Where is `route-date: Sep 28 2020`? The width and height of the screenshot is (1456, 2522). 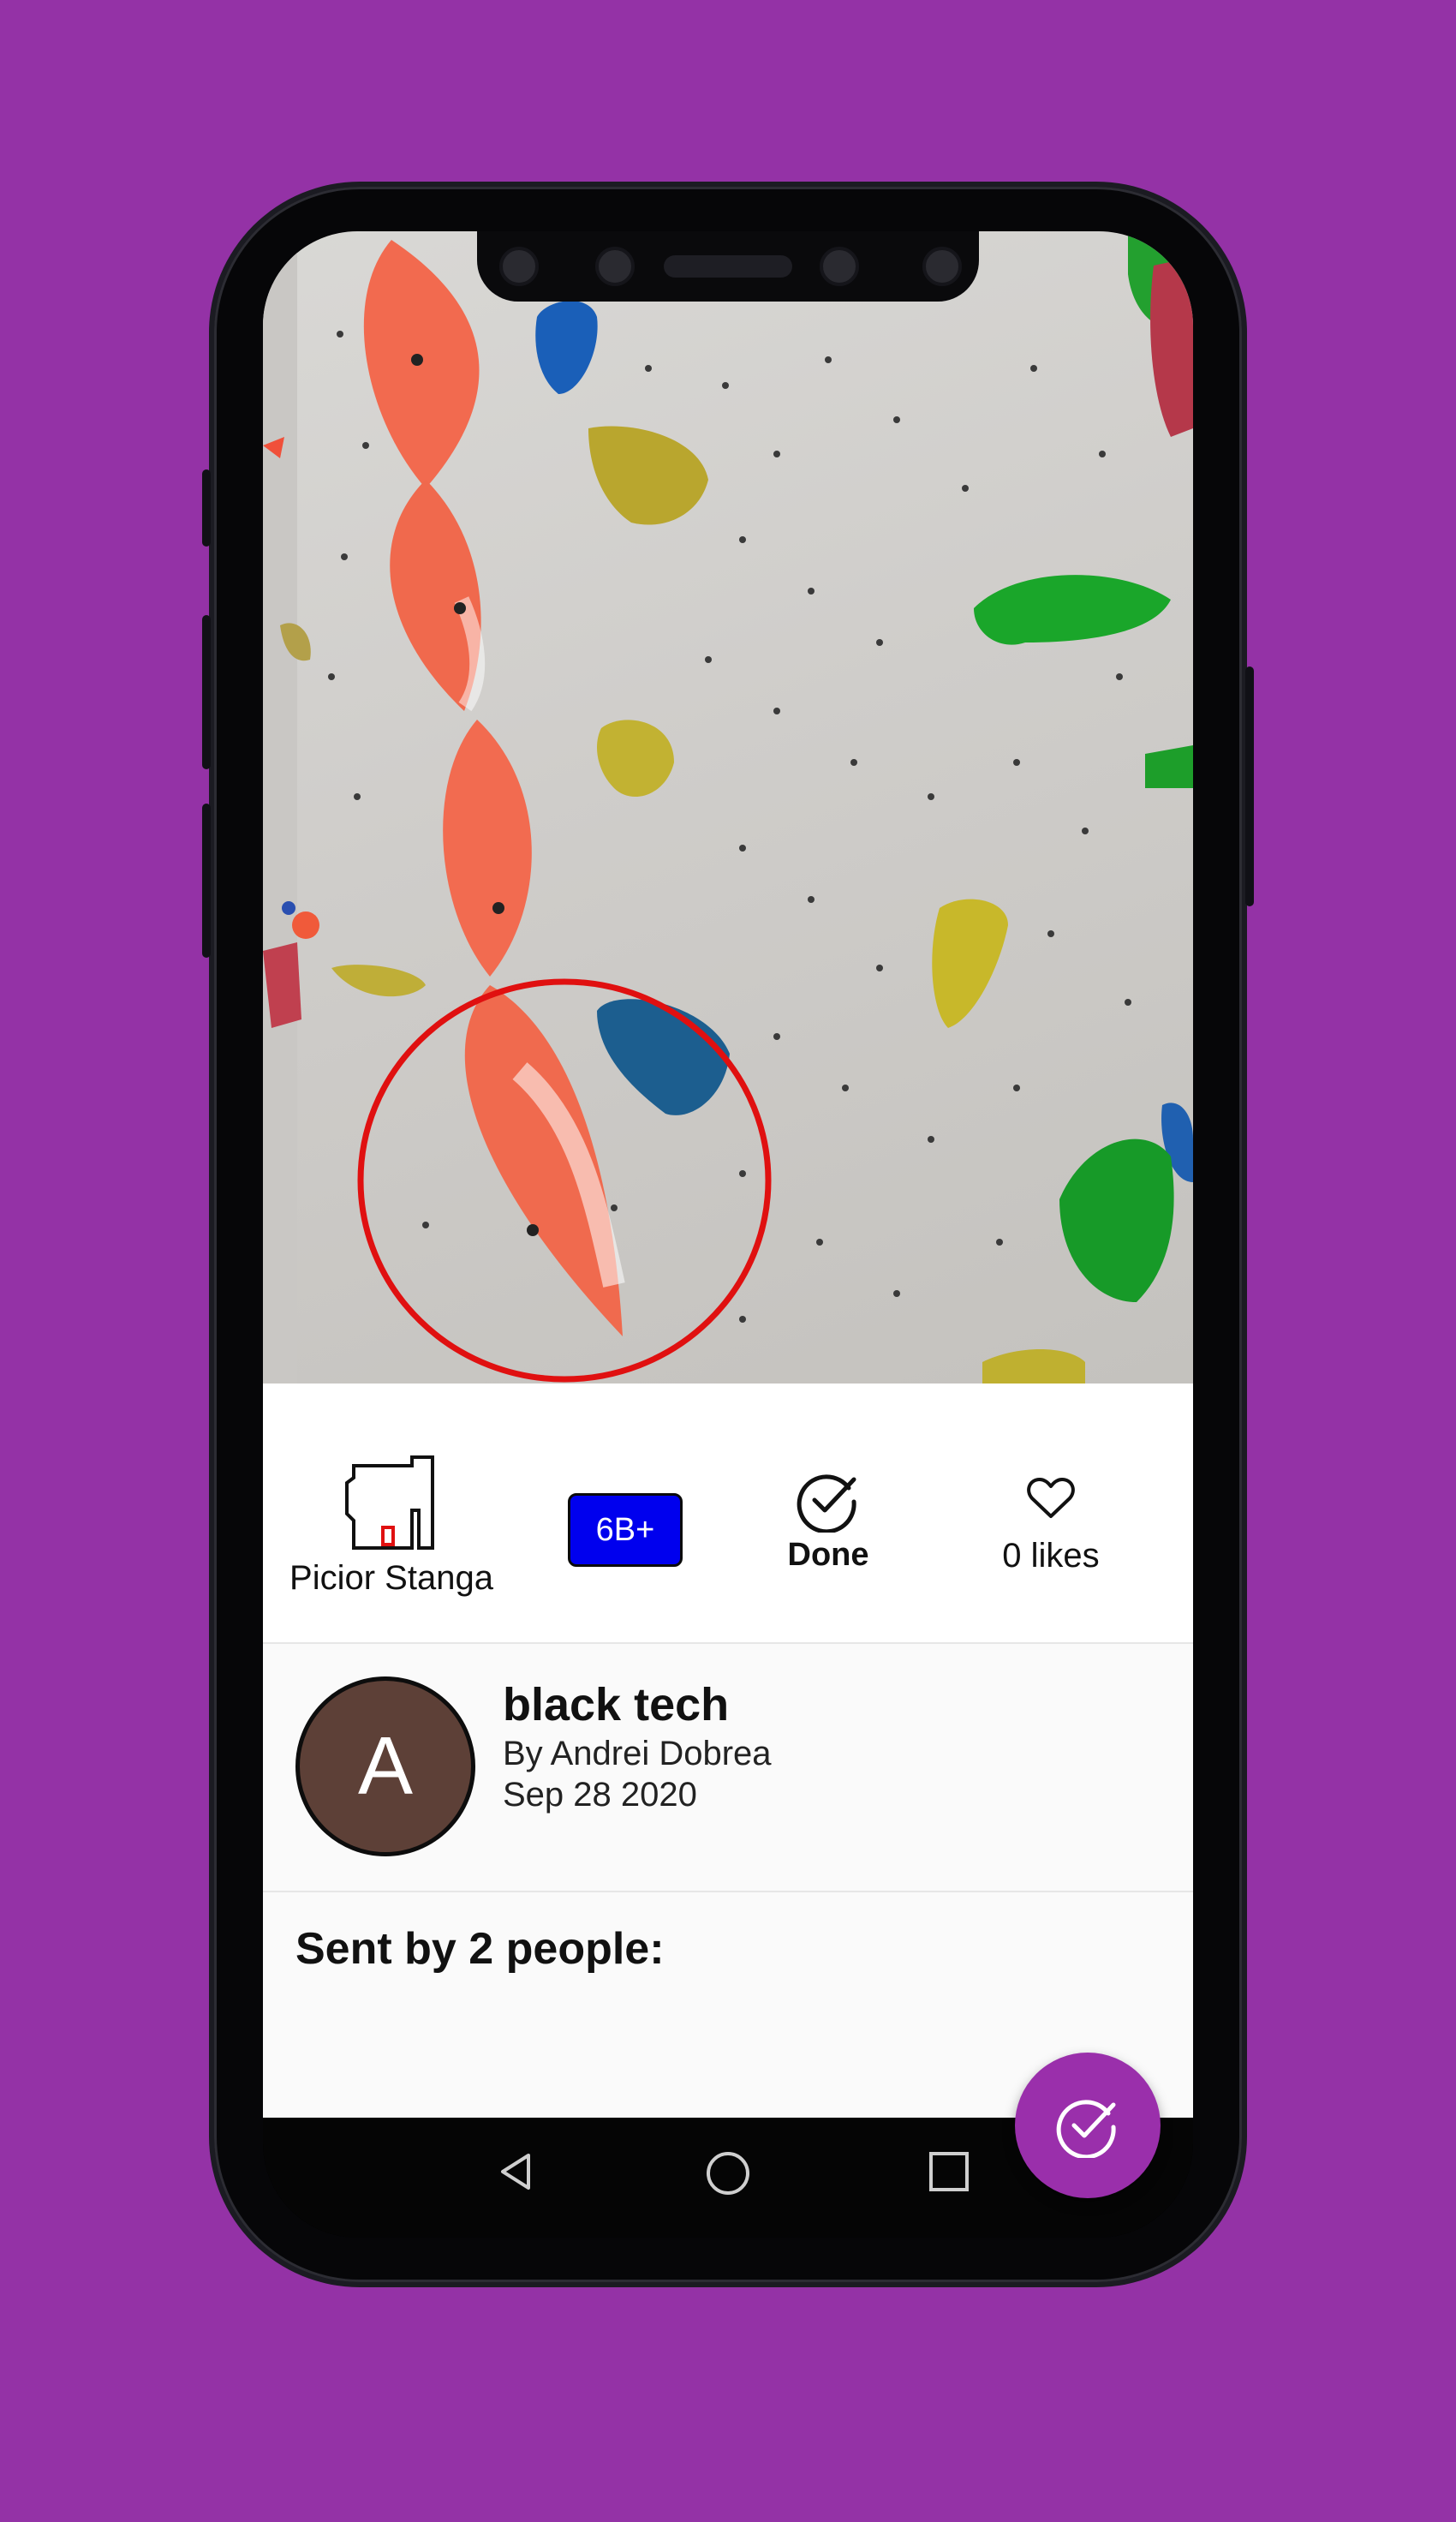 route-date: Sep 28 2020 is located at coordinates (600, 1795).